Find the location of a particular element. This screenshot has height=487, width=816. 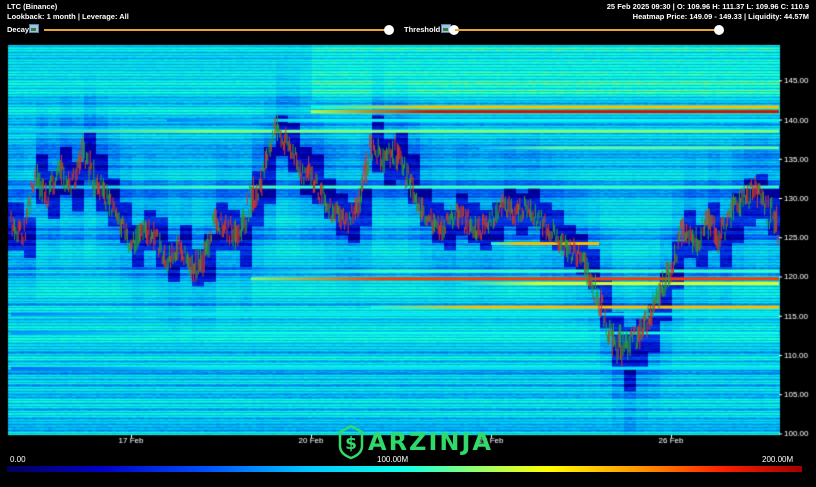

colorbar-max-label: 200.00M is located at coordinates (778, 459).